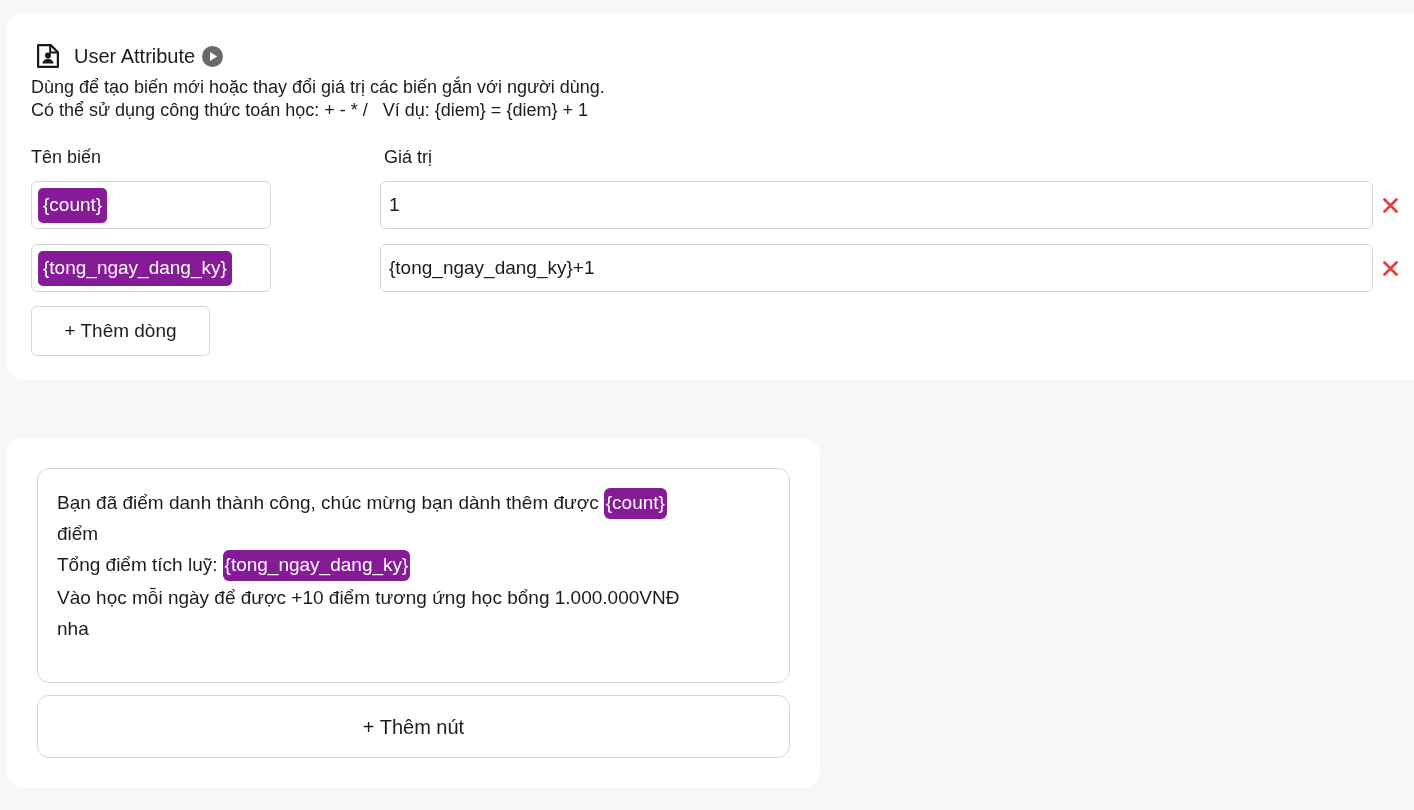  Describe the element at coordinates (78, 534) in the screenshot. I see `message-text: điểm` at that location.